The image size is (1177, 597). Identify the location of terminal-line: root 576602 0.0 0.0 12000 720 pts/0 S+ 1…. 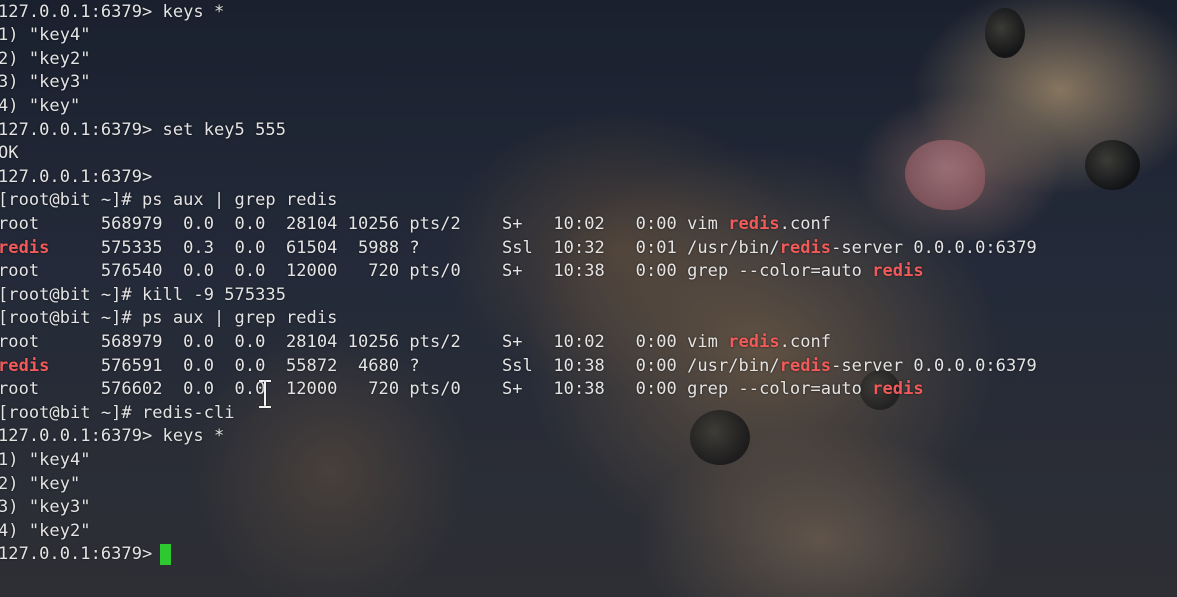
(462, 390).